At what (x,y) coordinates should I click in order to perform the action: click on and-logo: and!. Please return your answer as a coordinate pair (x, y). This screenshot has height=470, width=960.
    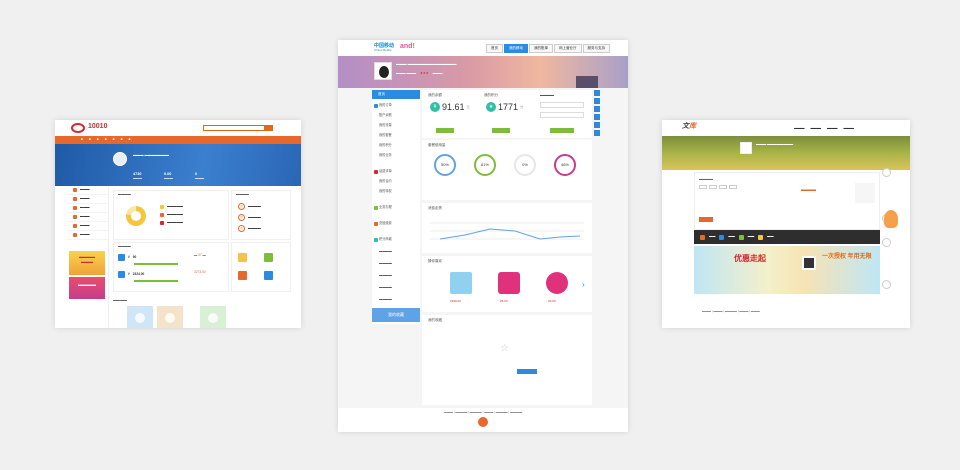
    Looking at the image, I should click on (407, 46).